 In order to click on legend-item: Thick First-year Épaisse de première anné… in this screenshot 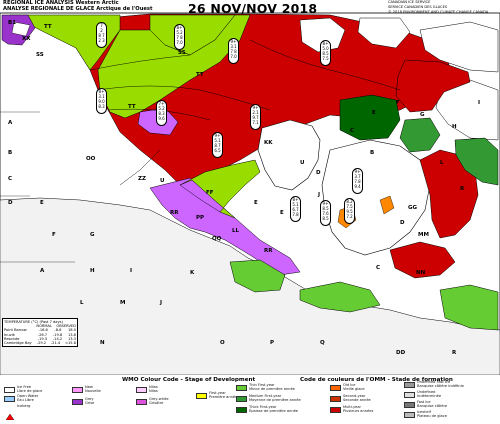, I will do `click(267, 409)`.